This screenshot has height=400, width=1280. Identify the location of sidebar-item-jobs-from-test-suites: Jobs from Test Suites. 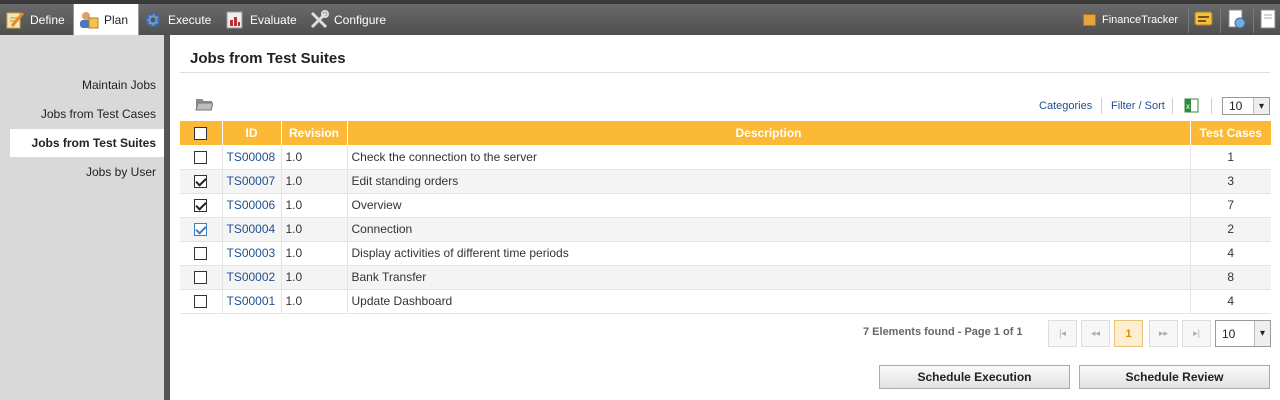
(87, 143).